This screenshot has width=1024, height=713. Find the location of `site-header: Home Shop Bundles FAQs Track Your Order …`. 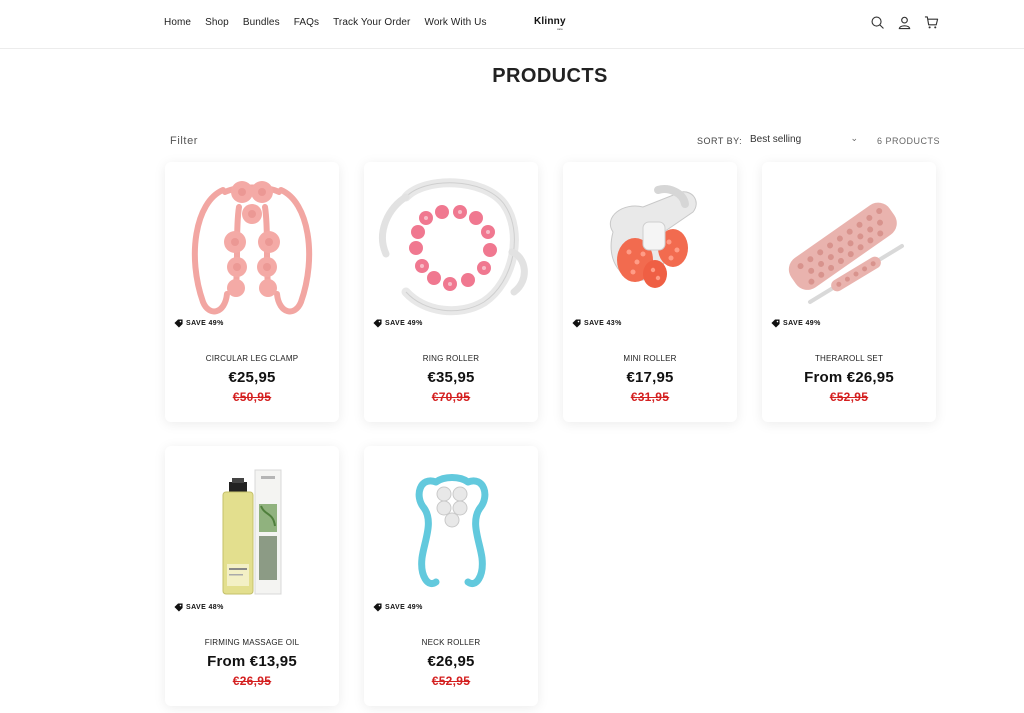

site-header: Home Shop Bundles FAQs Track Your Order … is located at coordinates (512, 24).